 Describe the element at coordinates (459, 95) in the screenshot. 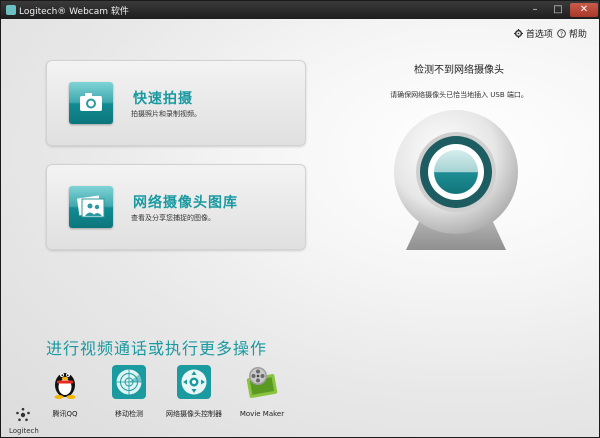

I see `no-webcam-subtitle: 请确保网络摄像头已恰当地插入 USB 端口。` at that location.